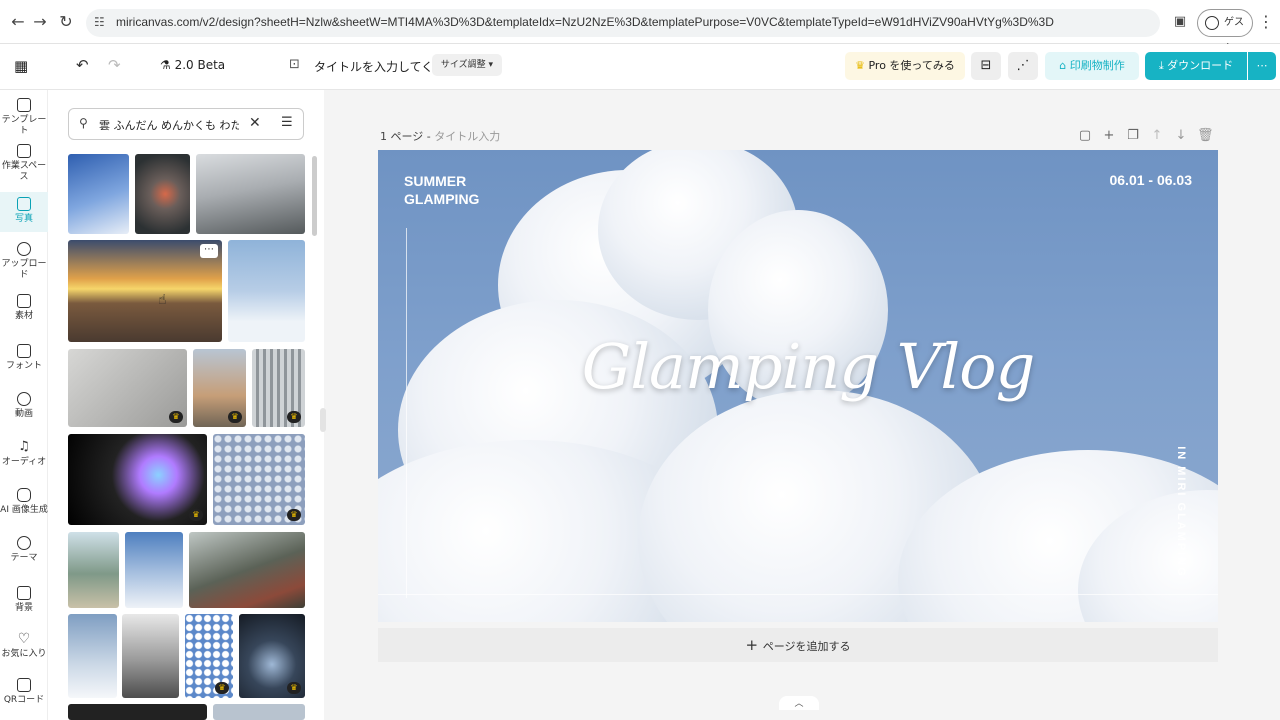 The height and width of the screenshot is (720, 1280). What do you see at coordinates (40, 22) in the screenshot?
I see `forward-icon: →` at bounding box center [40, 22].